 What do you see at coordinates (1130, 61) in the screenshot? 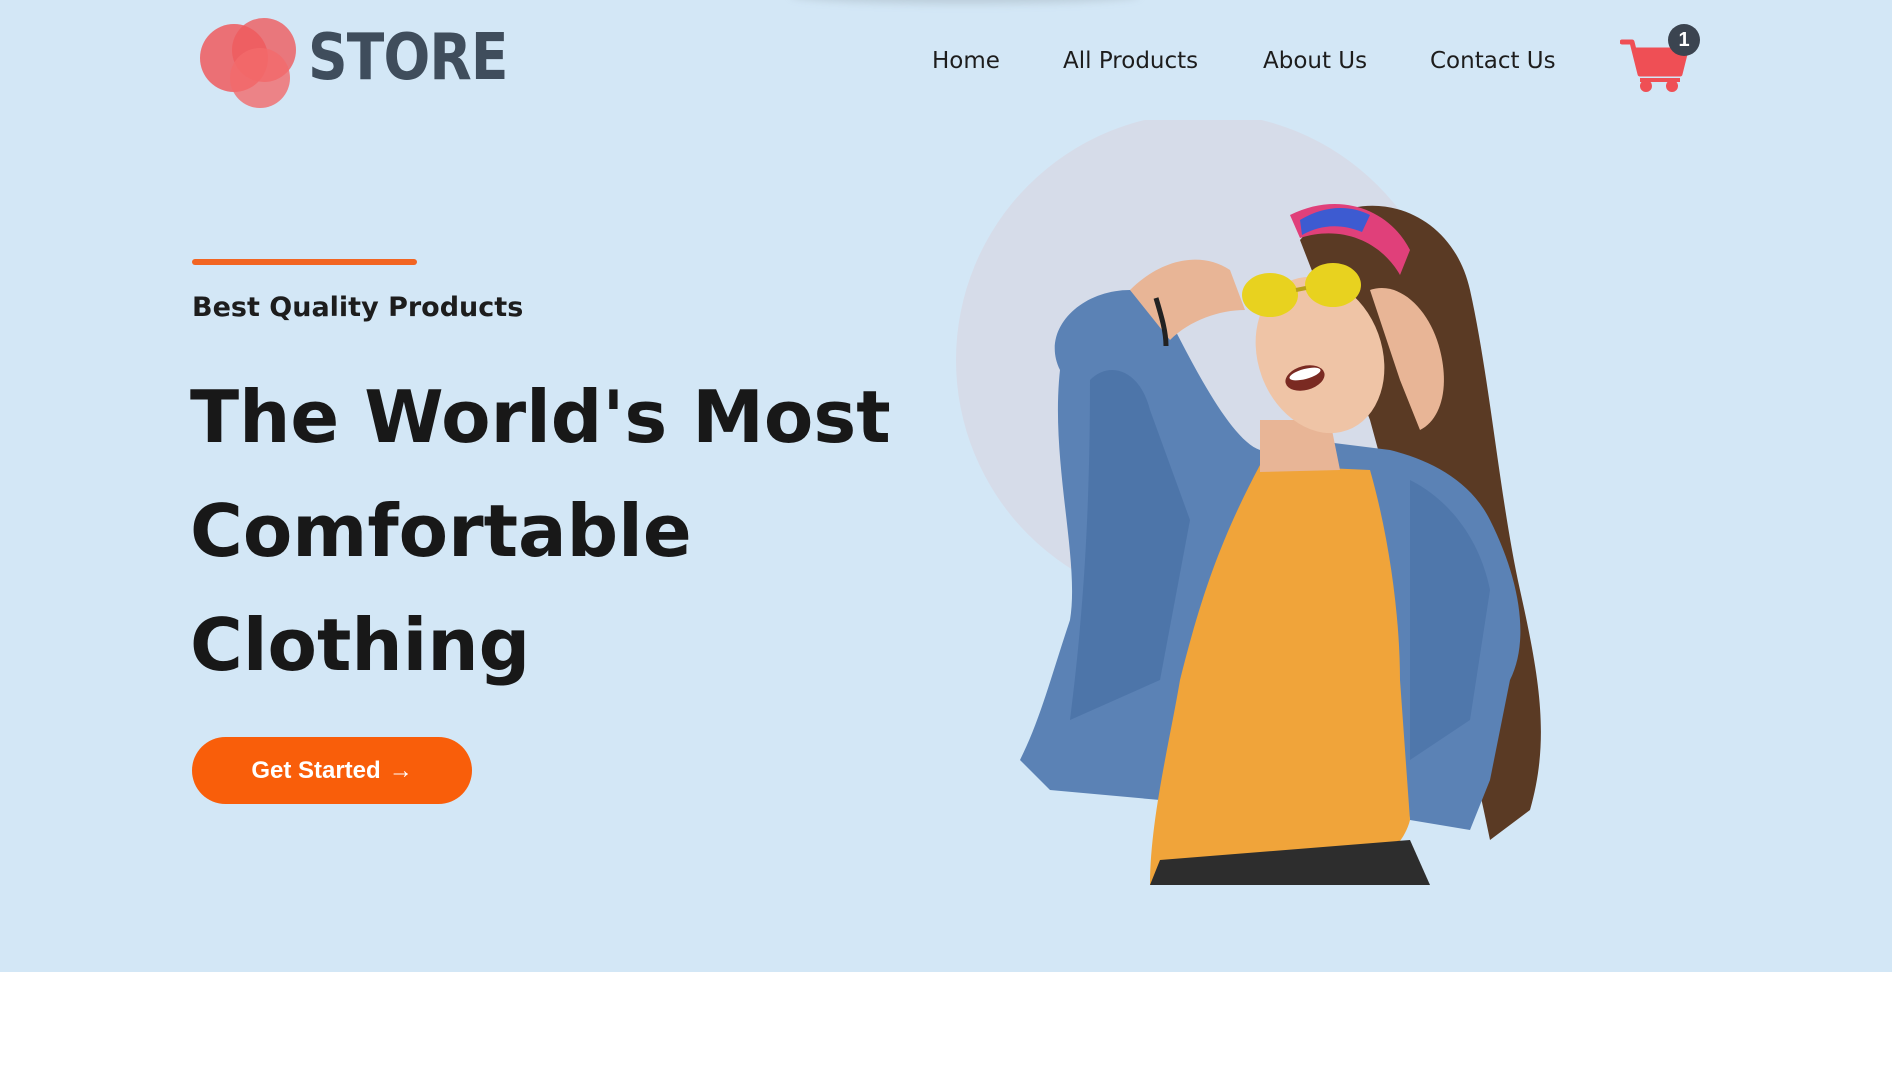
I see `nav-all-products-link: All Products` at bounding box center [1130, 61].